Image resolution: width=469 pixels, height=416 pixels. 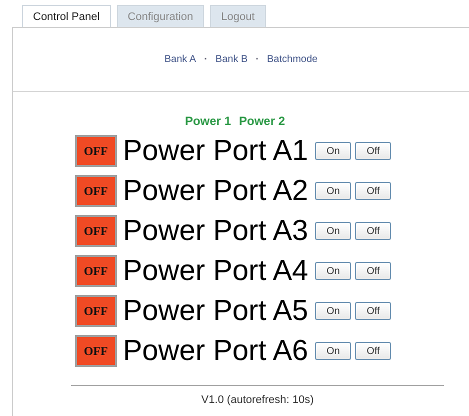 I want to click on port-name: Power Port A1, so click(x=215, y=151).